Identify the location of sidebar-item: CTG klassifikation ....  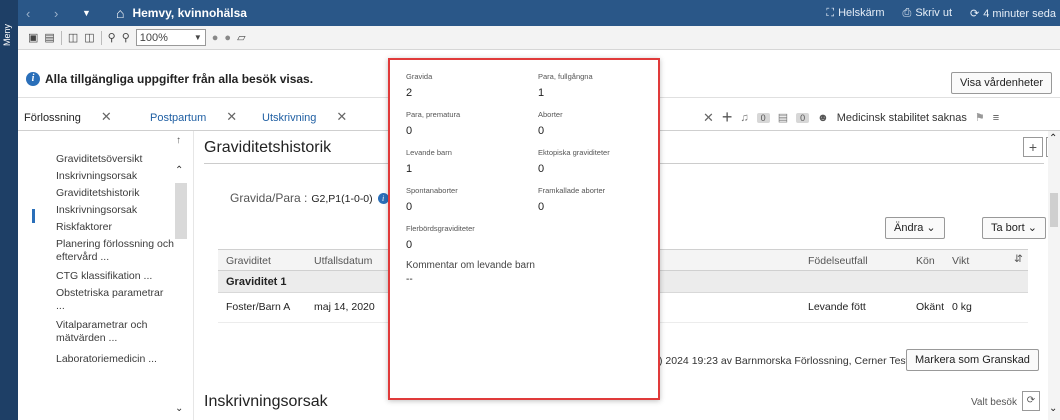
(115, 276).